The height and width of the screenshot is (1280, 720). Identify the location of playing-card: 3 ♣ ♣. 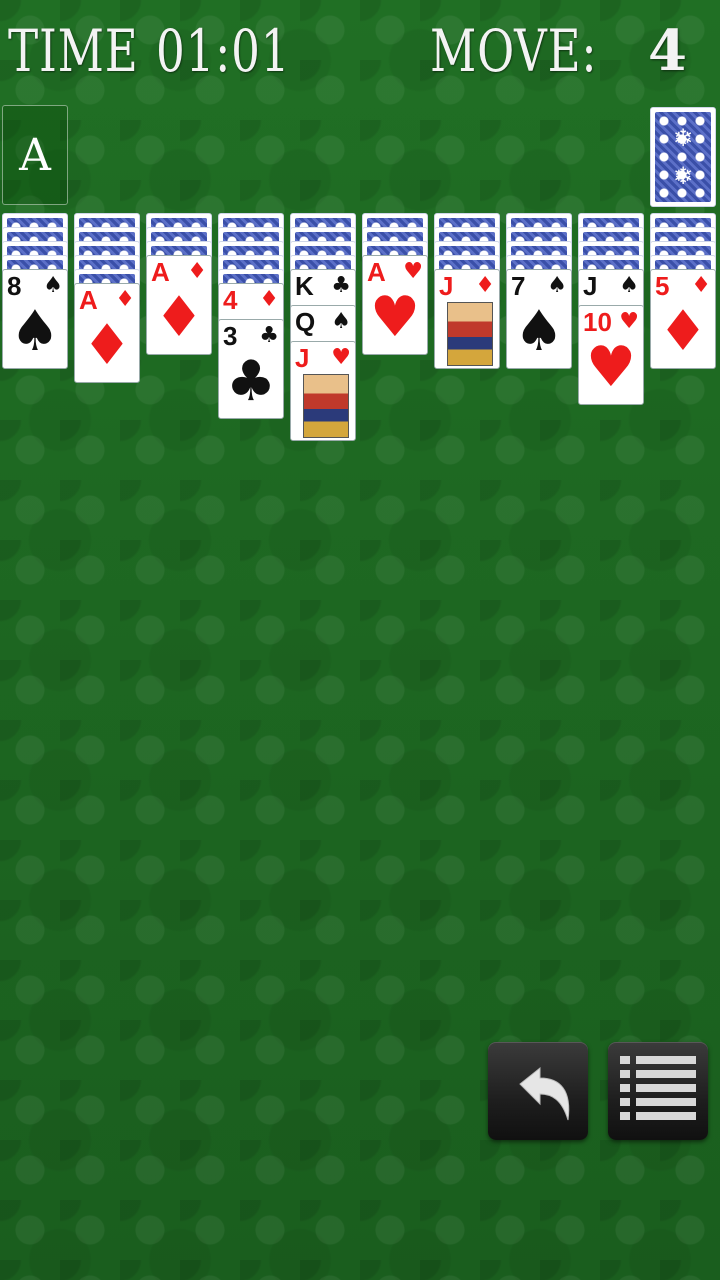
(251, 369).